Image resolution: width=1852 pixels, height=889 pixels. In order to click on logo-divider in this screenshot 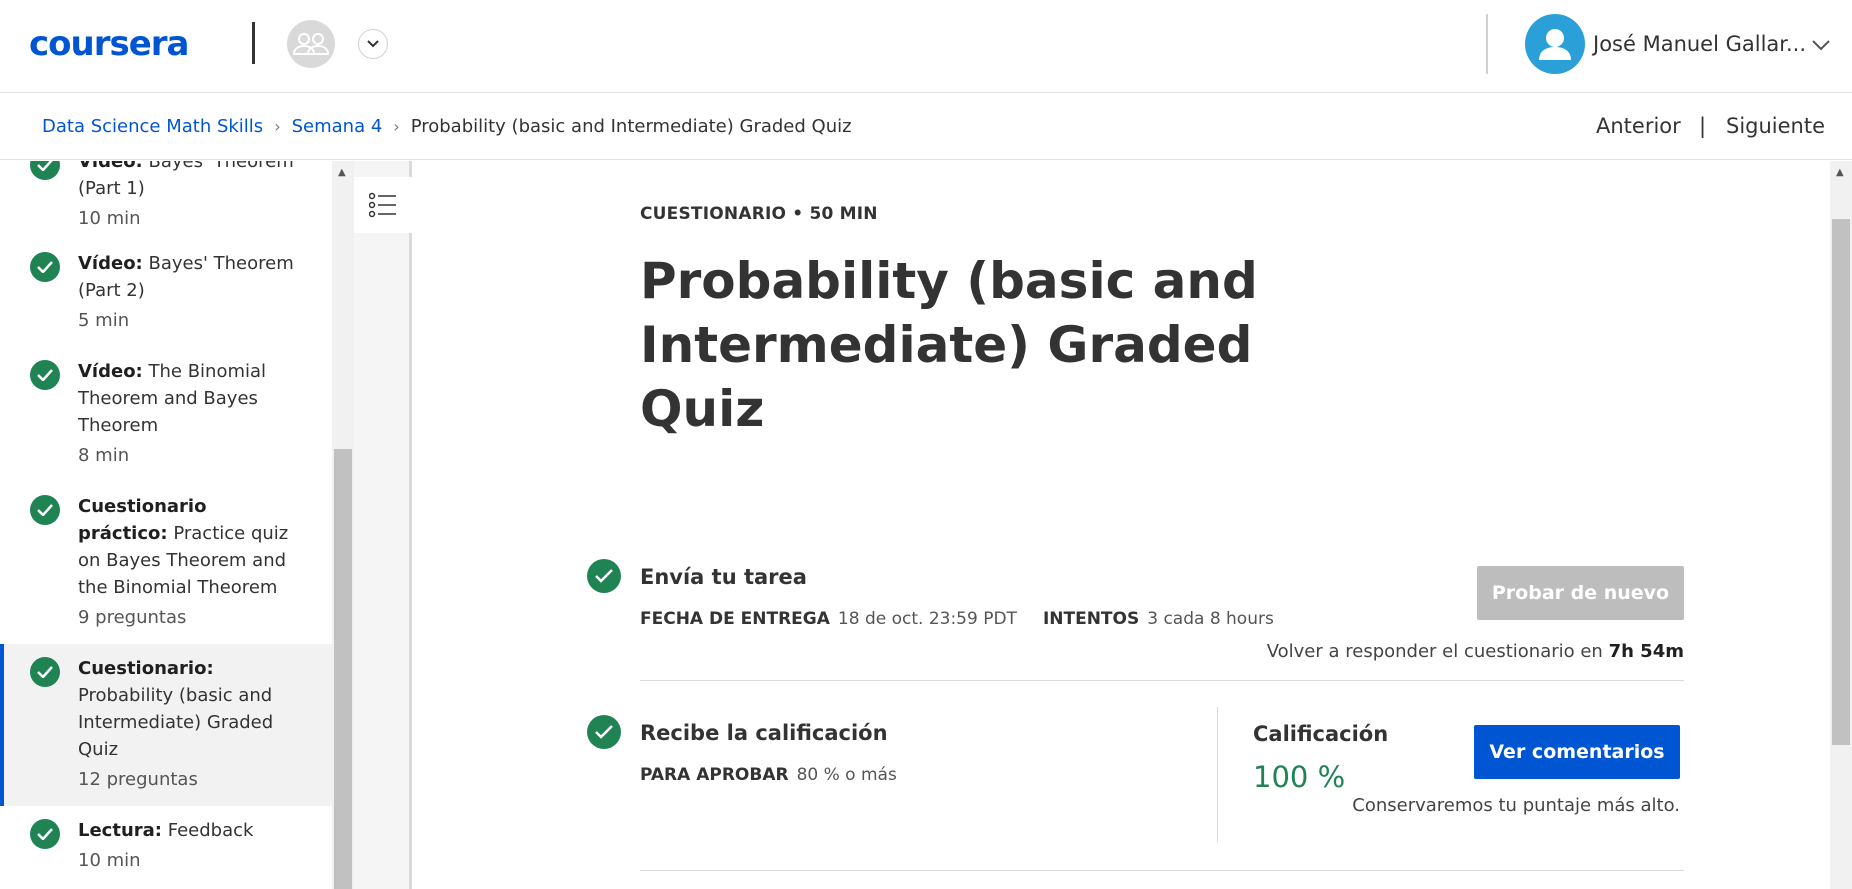, I will do `click(253, 43)`.